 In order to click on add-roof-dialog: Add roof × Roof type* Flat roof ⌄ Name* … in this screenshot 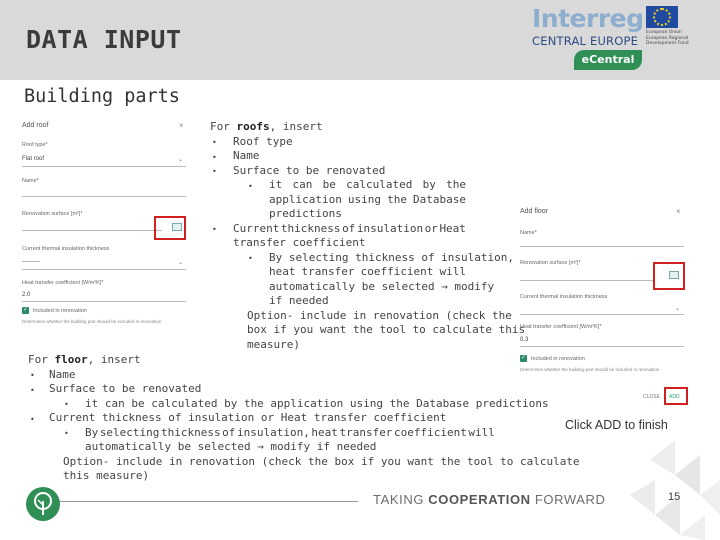, I will do `click(104, 224)`.